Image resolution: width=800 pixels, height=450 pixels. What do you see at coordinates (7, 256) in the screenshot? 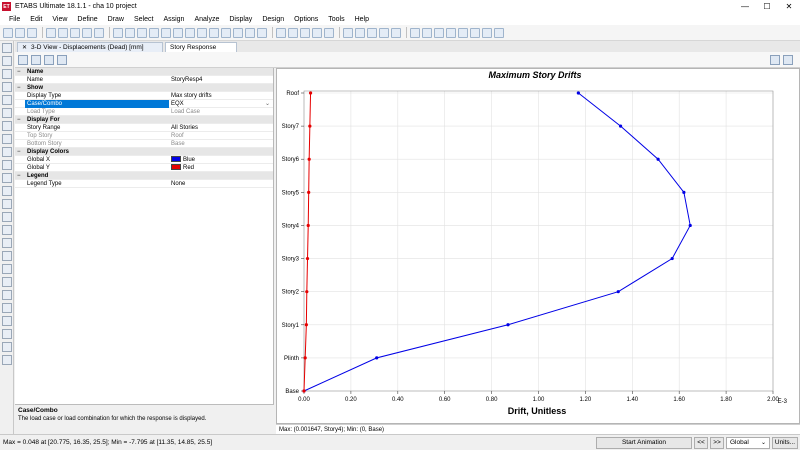
I see `measure-icon` at bounding box center [7, 256].